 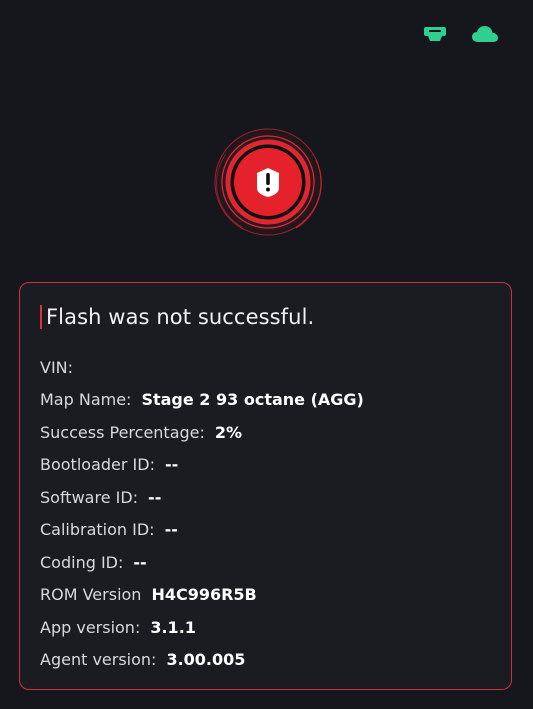 What do you see at coordinates (265, 562) in the screenshot?
I see `detail-row-coding-id: Coding ID: --` at bounding box center [265, 562].